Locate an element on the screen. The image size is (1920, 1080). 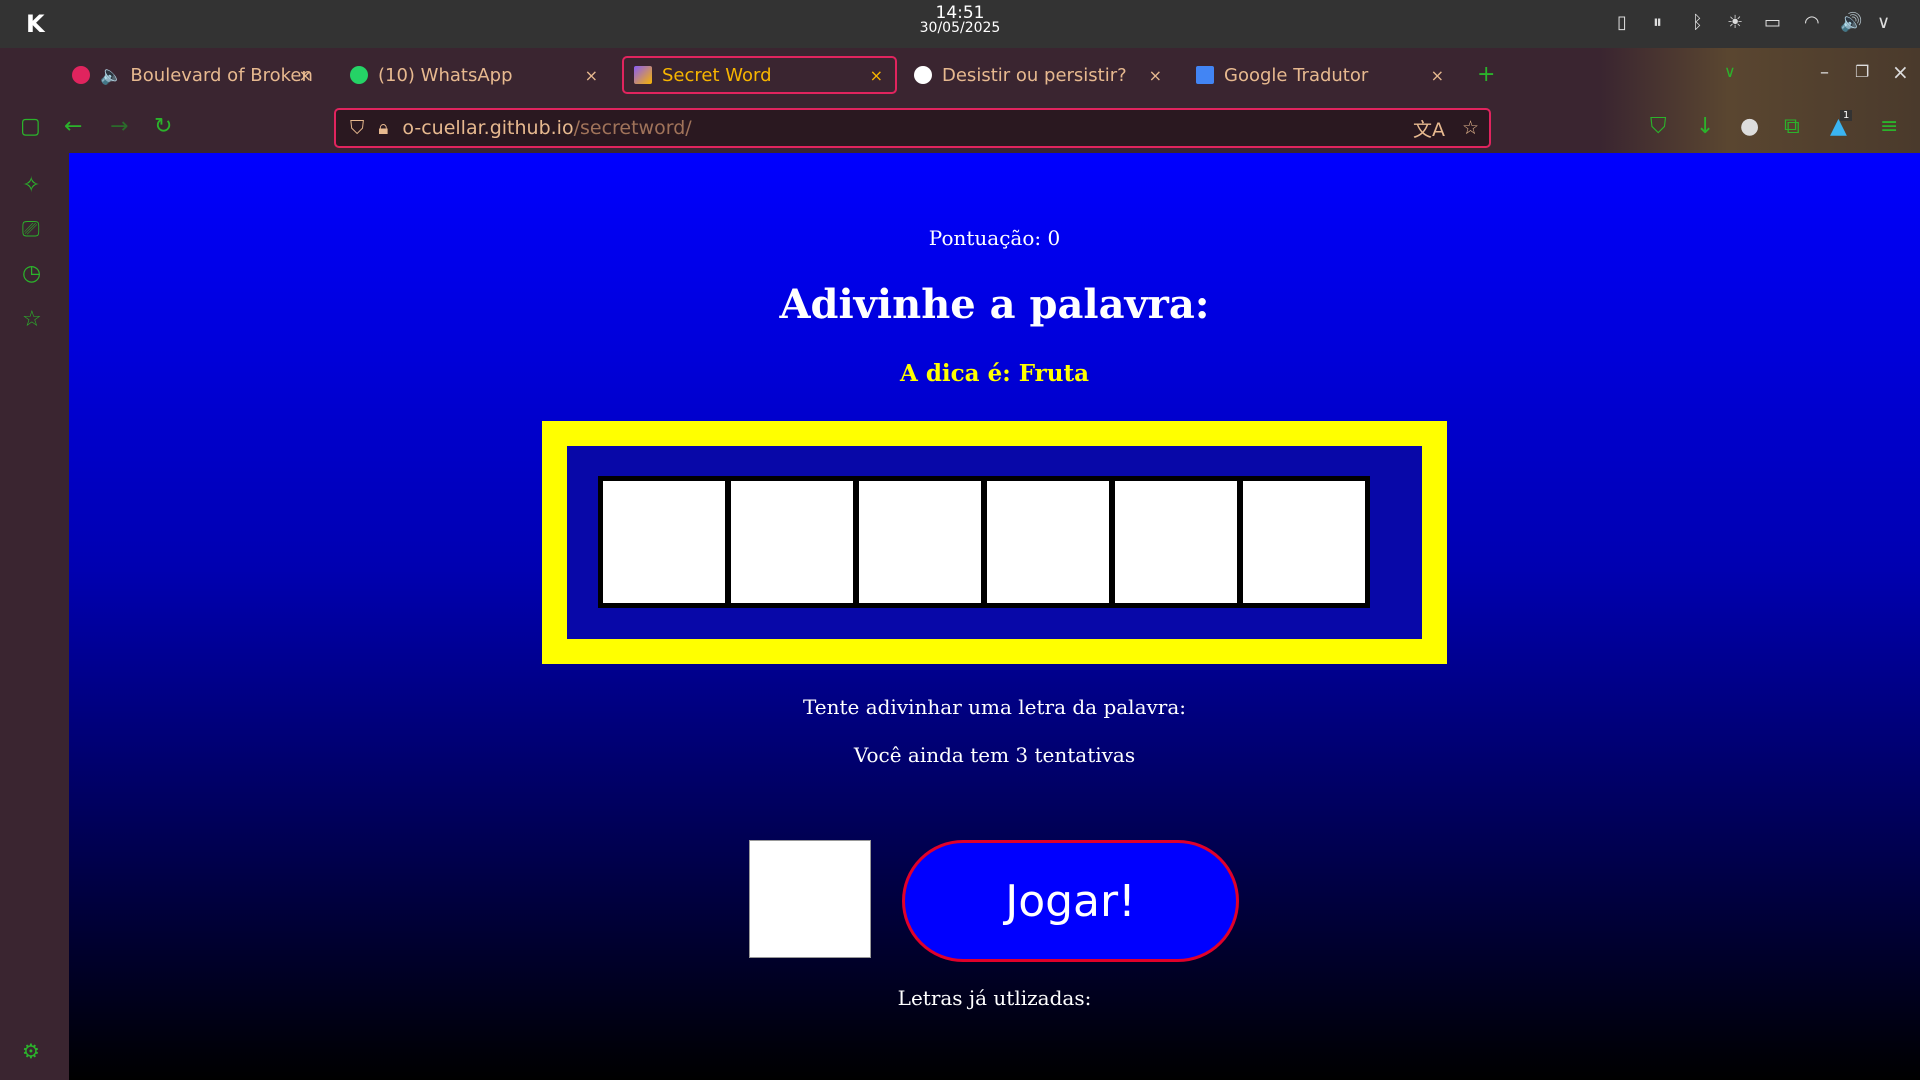
brightness-icon: ☀ is located at coordinates (1735, 22).